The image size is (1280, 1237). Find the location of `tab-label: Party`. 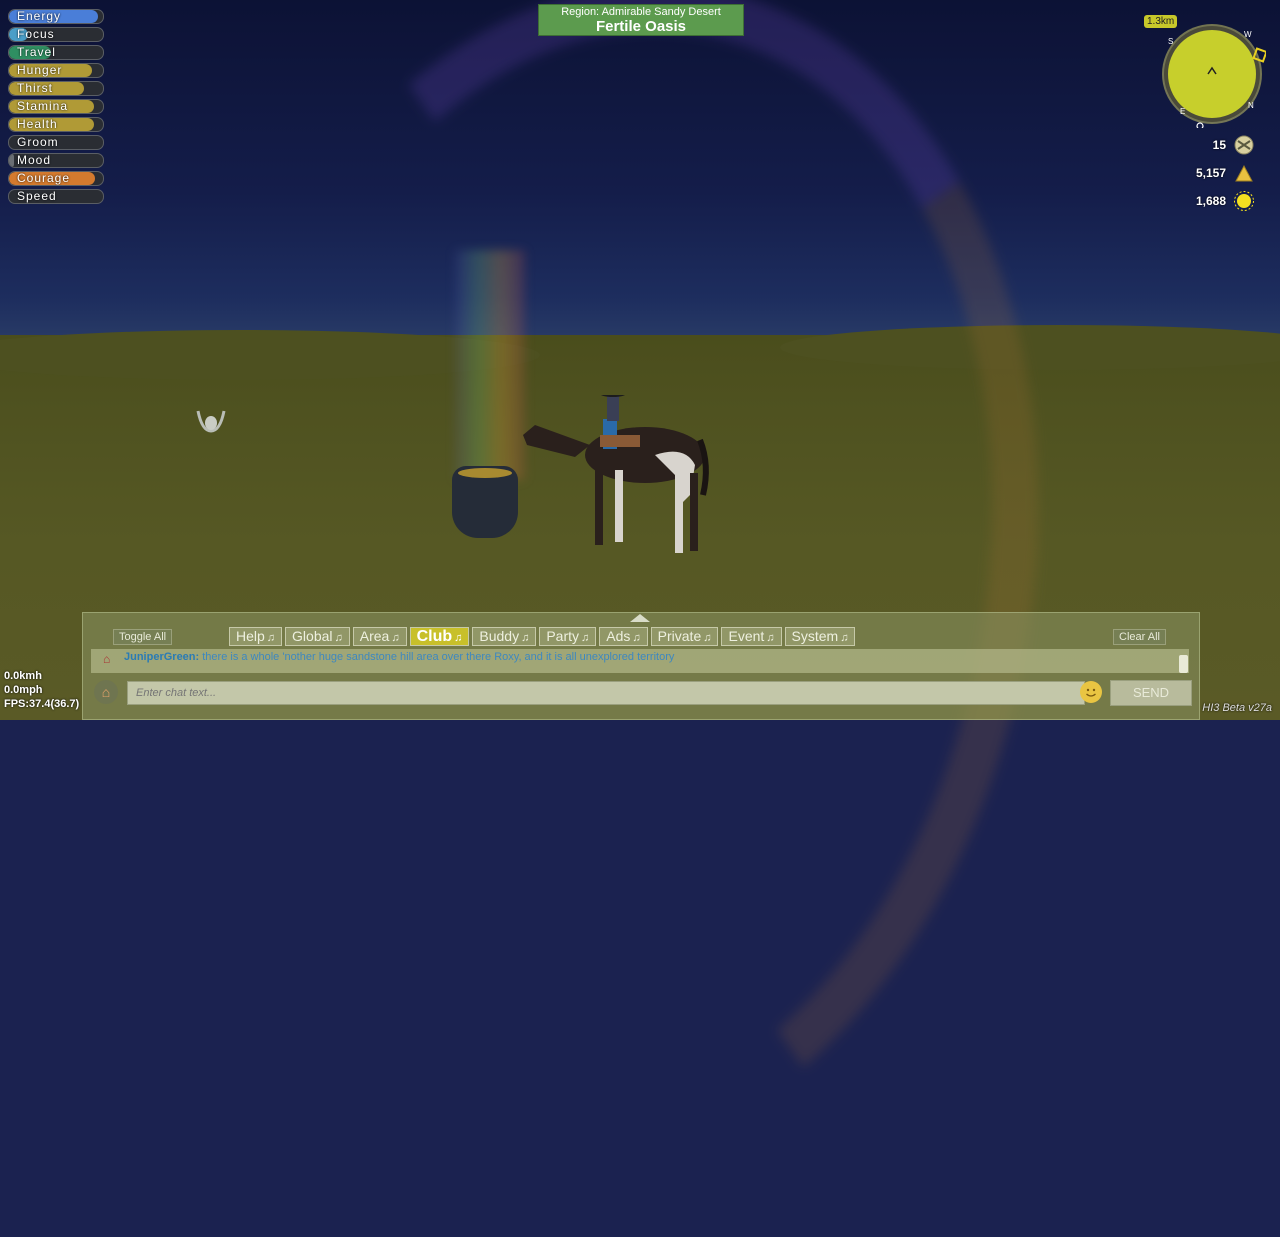

tab-label: Party is located at coordinates (563, 636).